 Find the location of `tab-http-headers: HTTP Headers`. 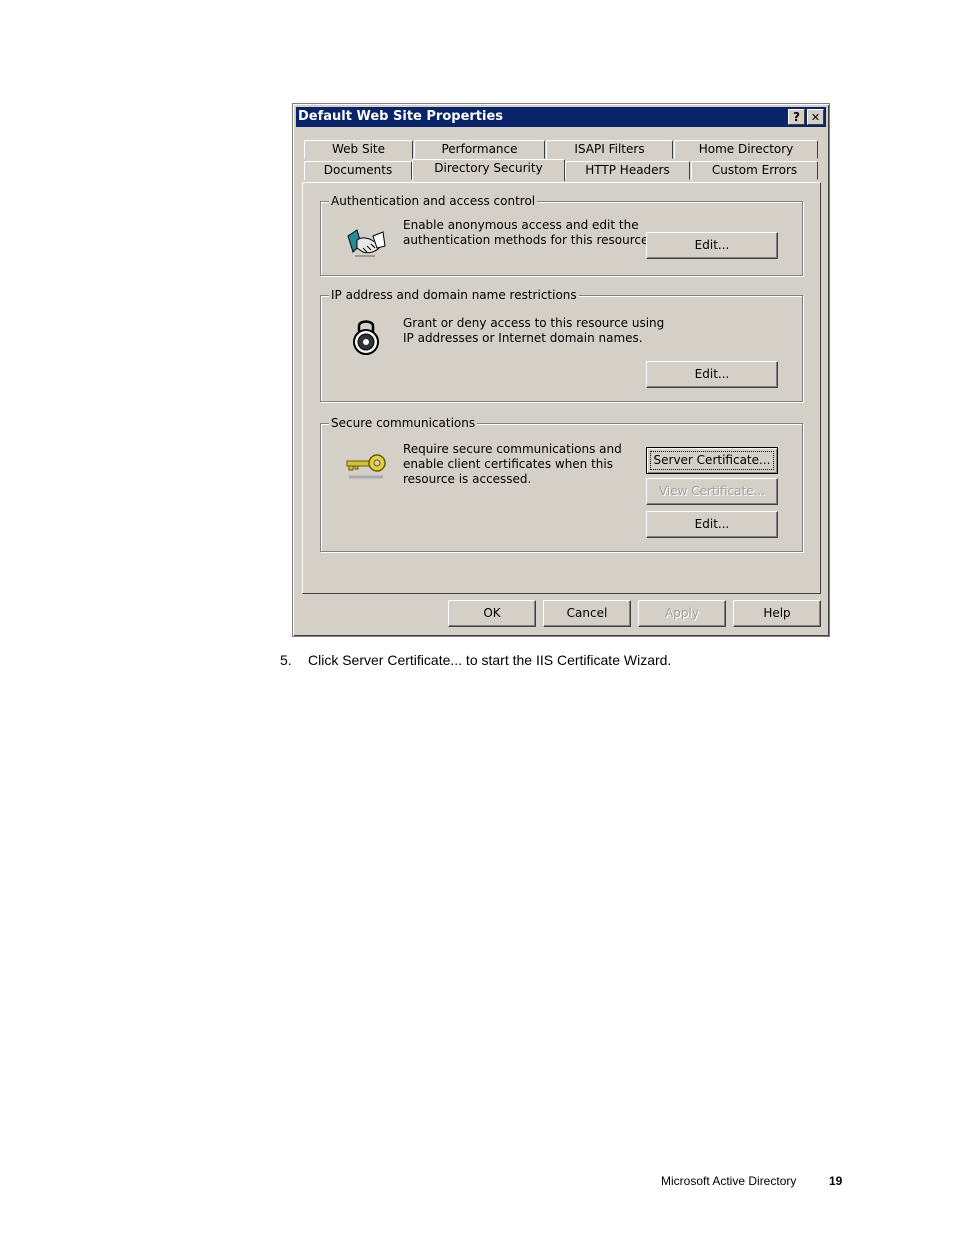

tab-http-headers: HTTP Headers is located at coordinates (627, 170).